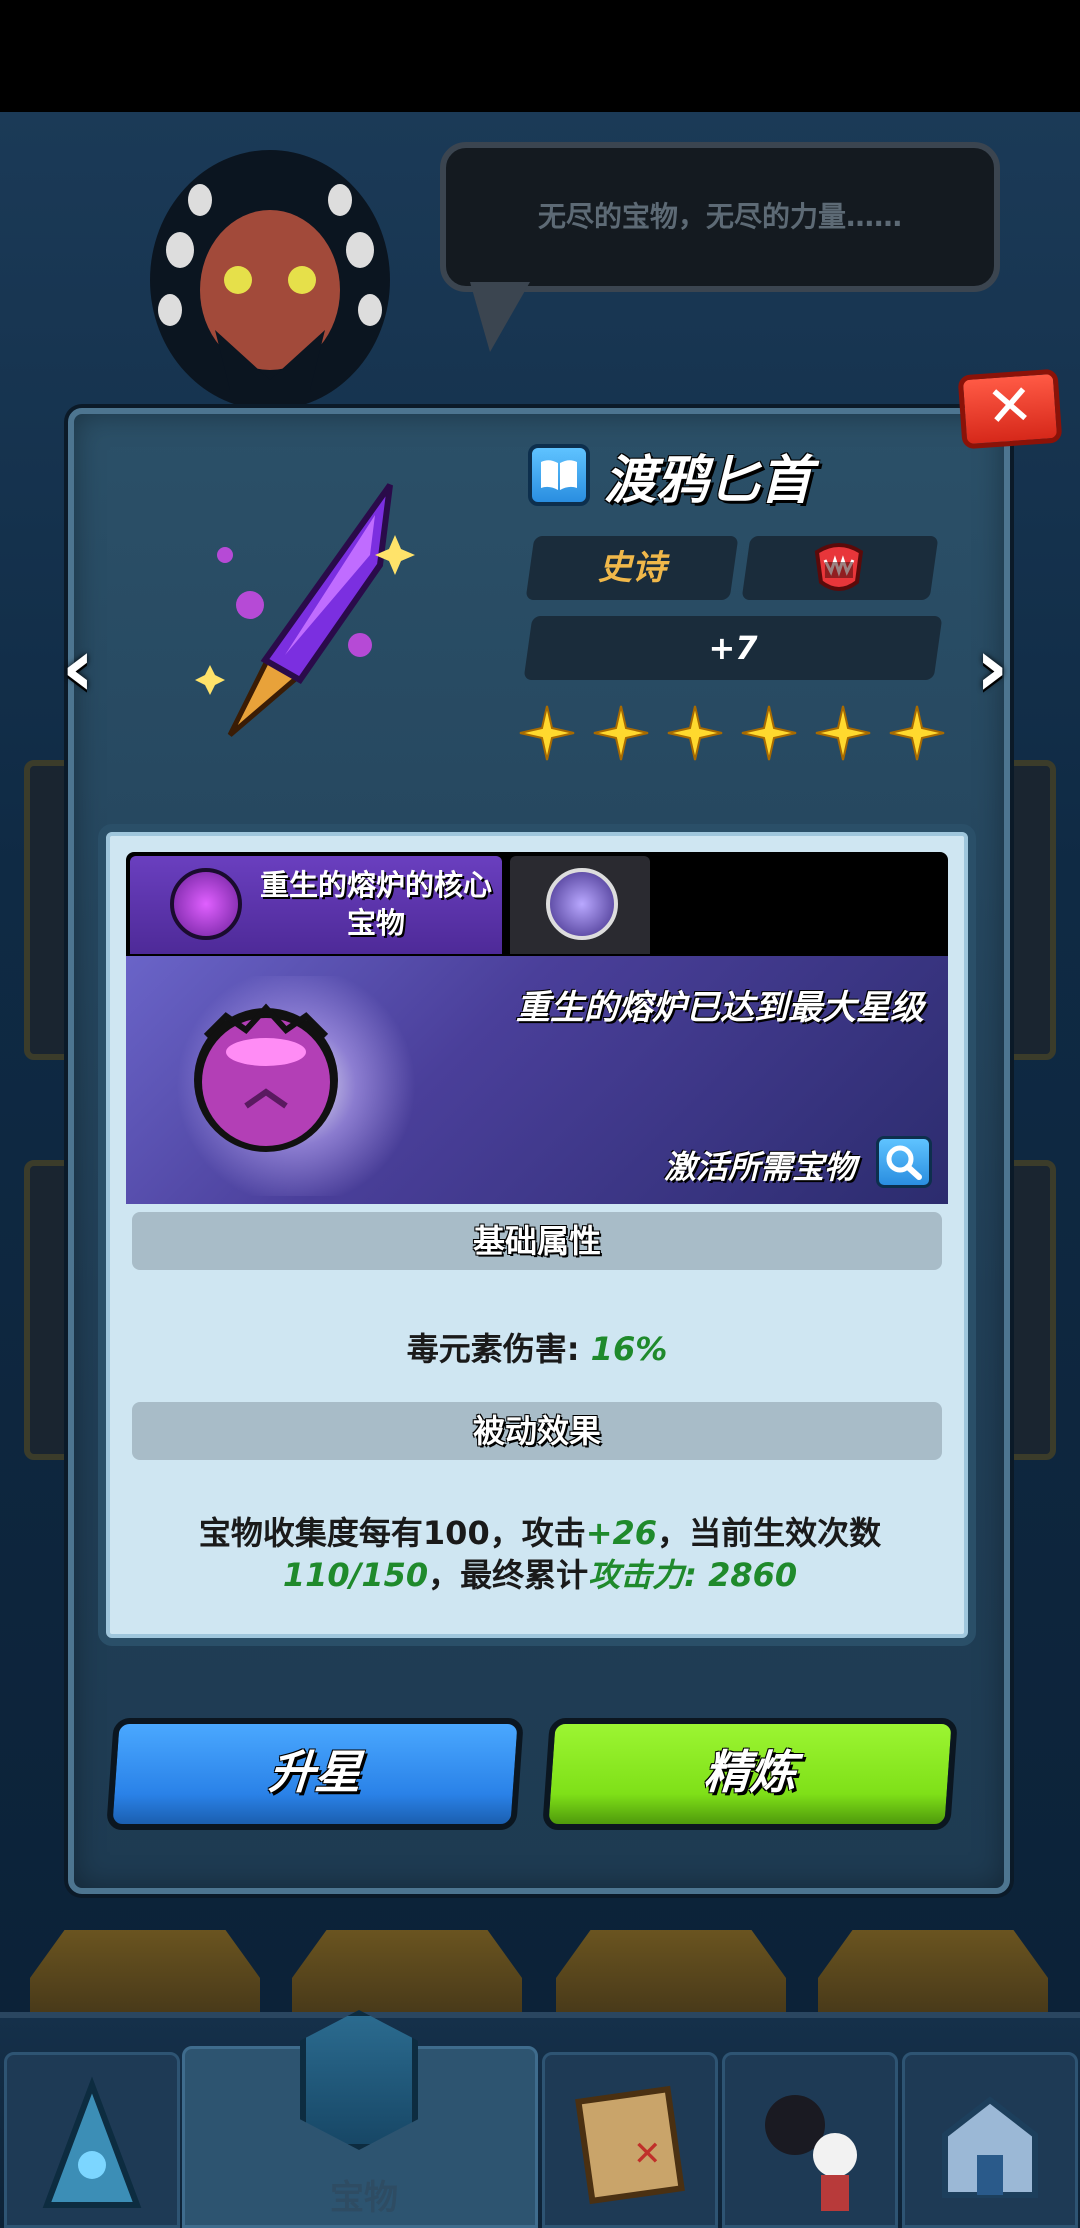 This screenshot has height=2228, width=1080. Describe the element at coordinates (904, 1162) in the screenshot. I see `search-icon` at that location.